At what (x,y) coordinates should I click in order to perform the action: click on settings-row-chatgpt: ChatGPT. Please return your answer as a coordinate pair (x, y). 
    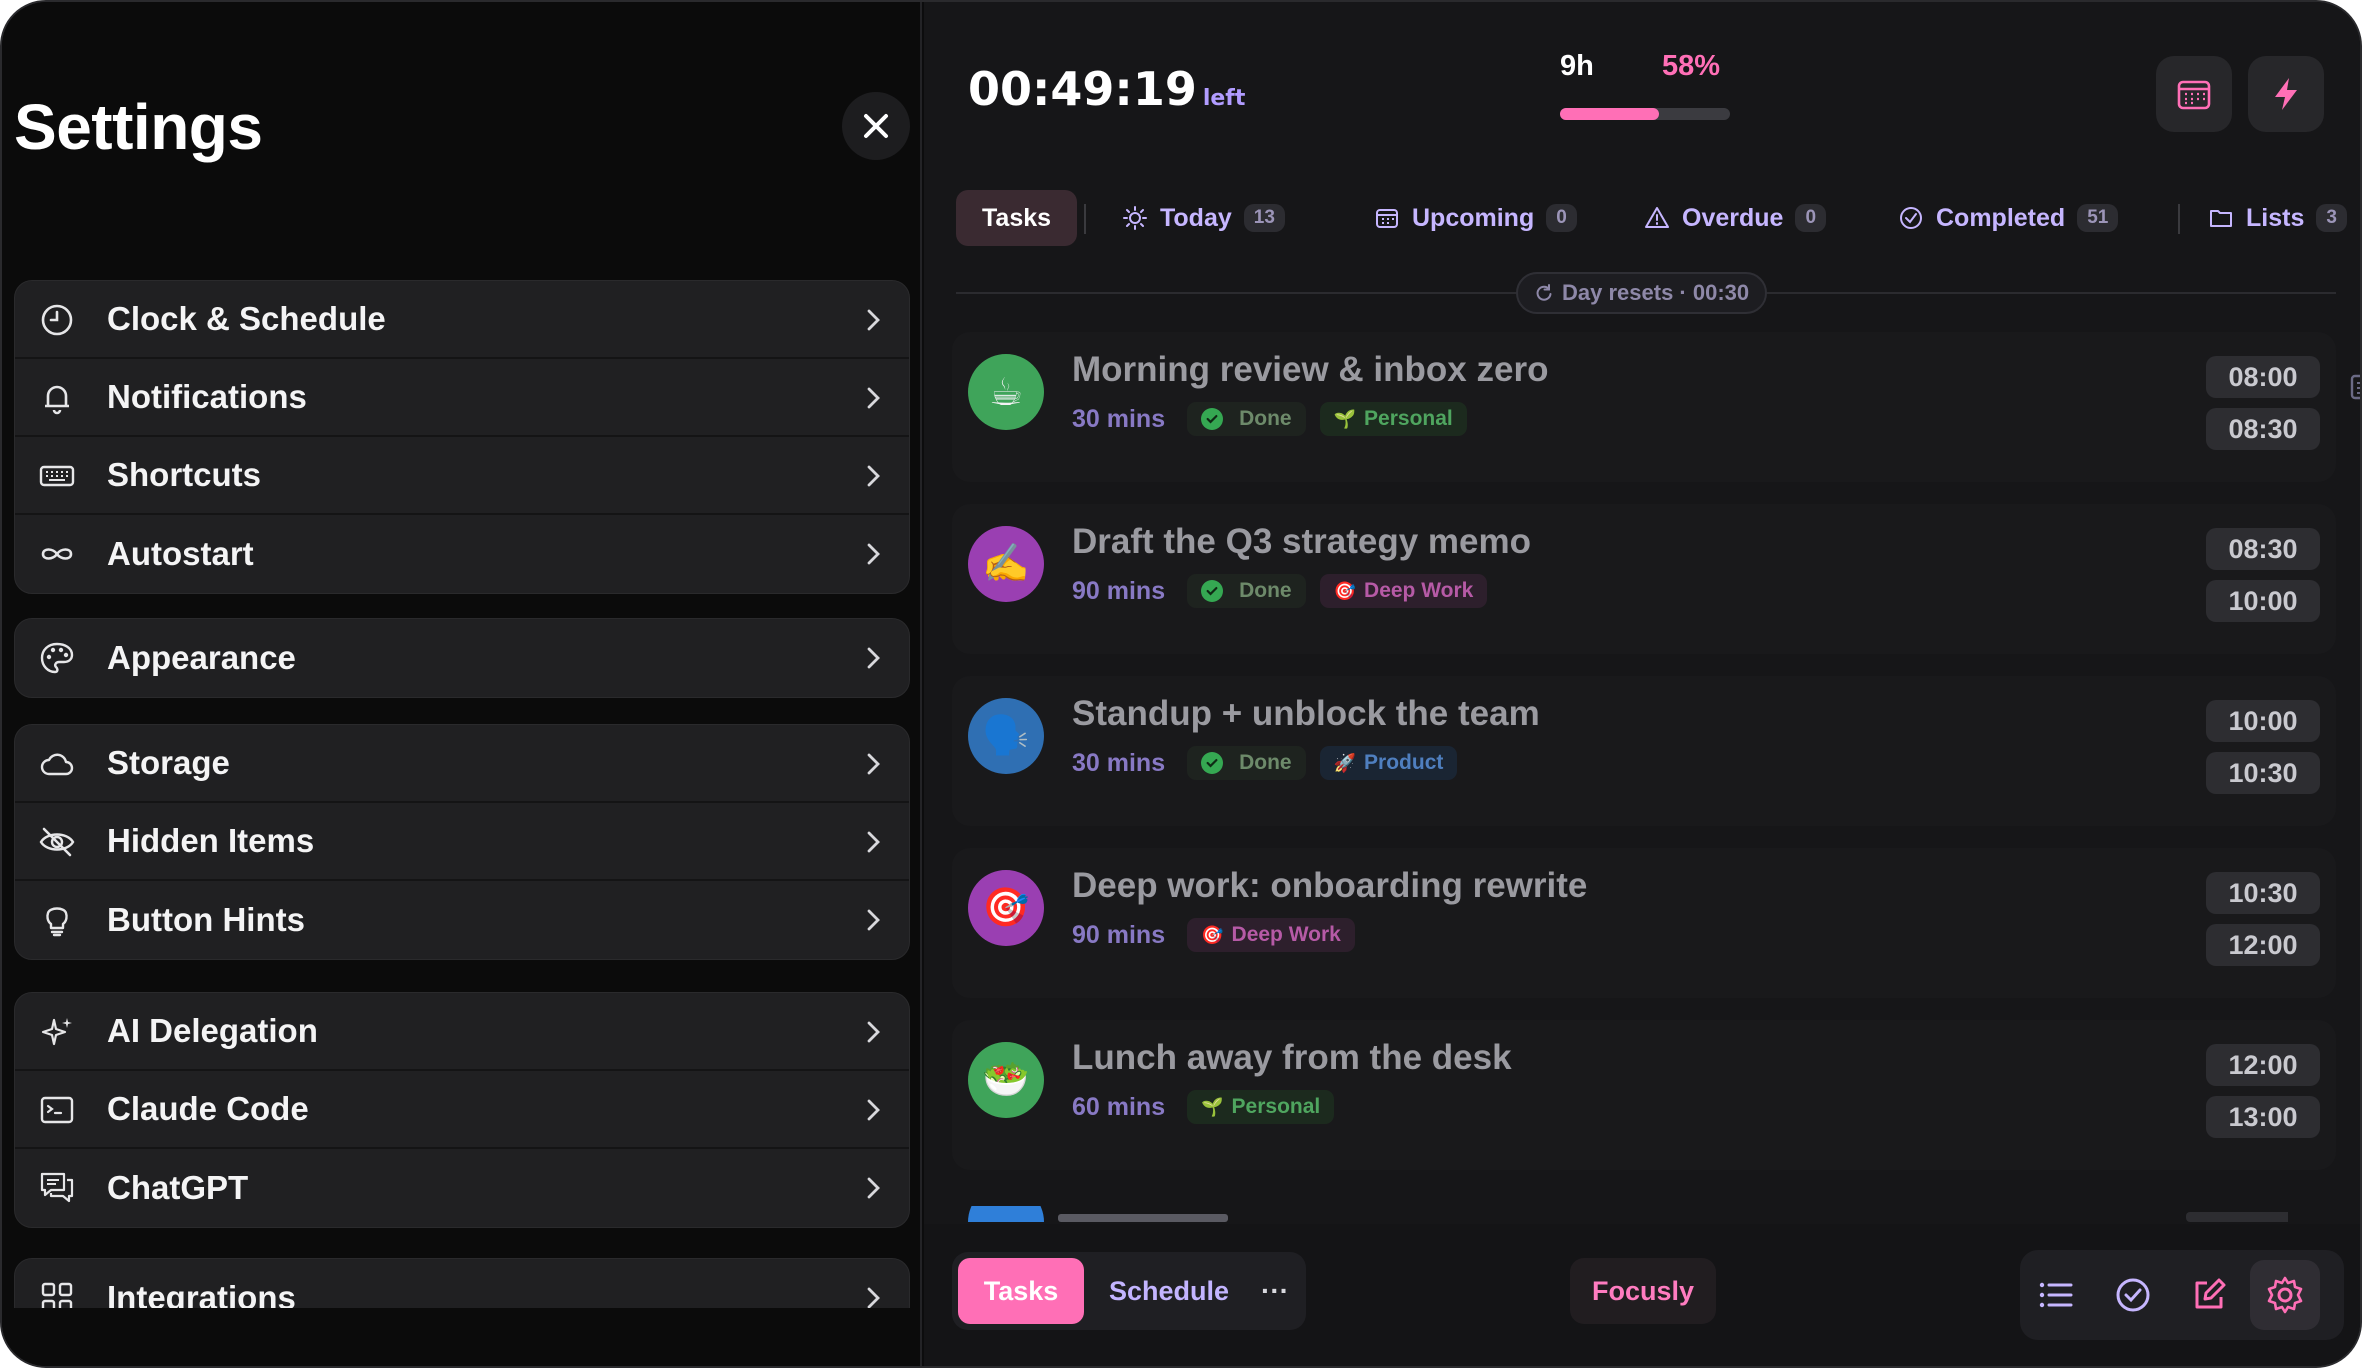
    Looking at the image, I should click on (462, 1188).